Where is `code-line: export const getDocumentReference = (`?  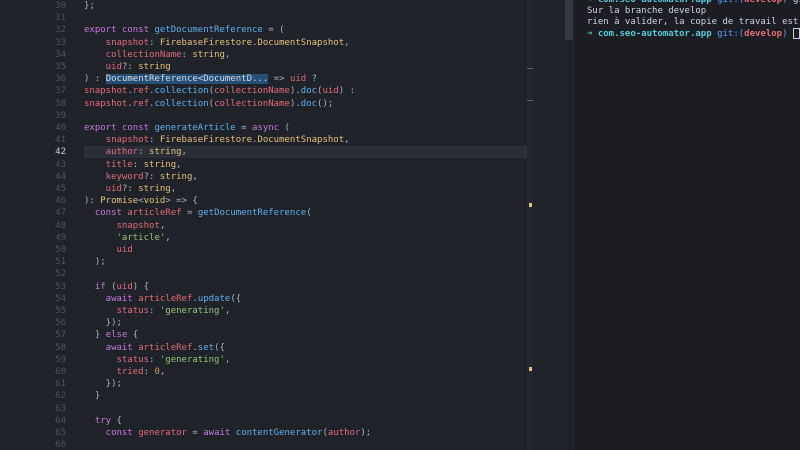
code-line: export const getDocumentReference = ( is located at coordinates (306, 30).